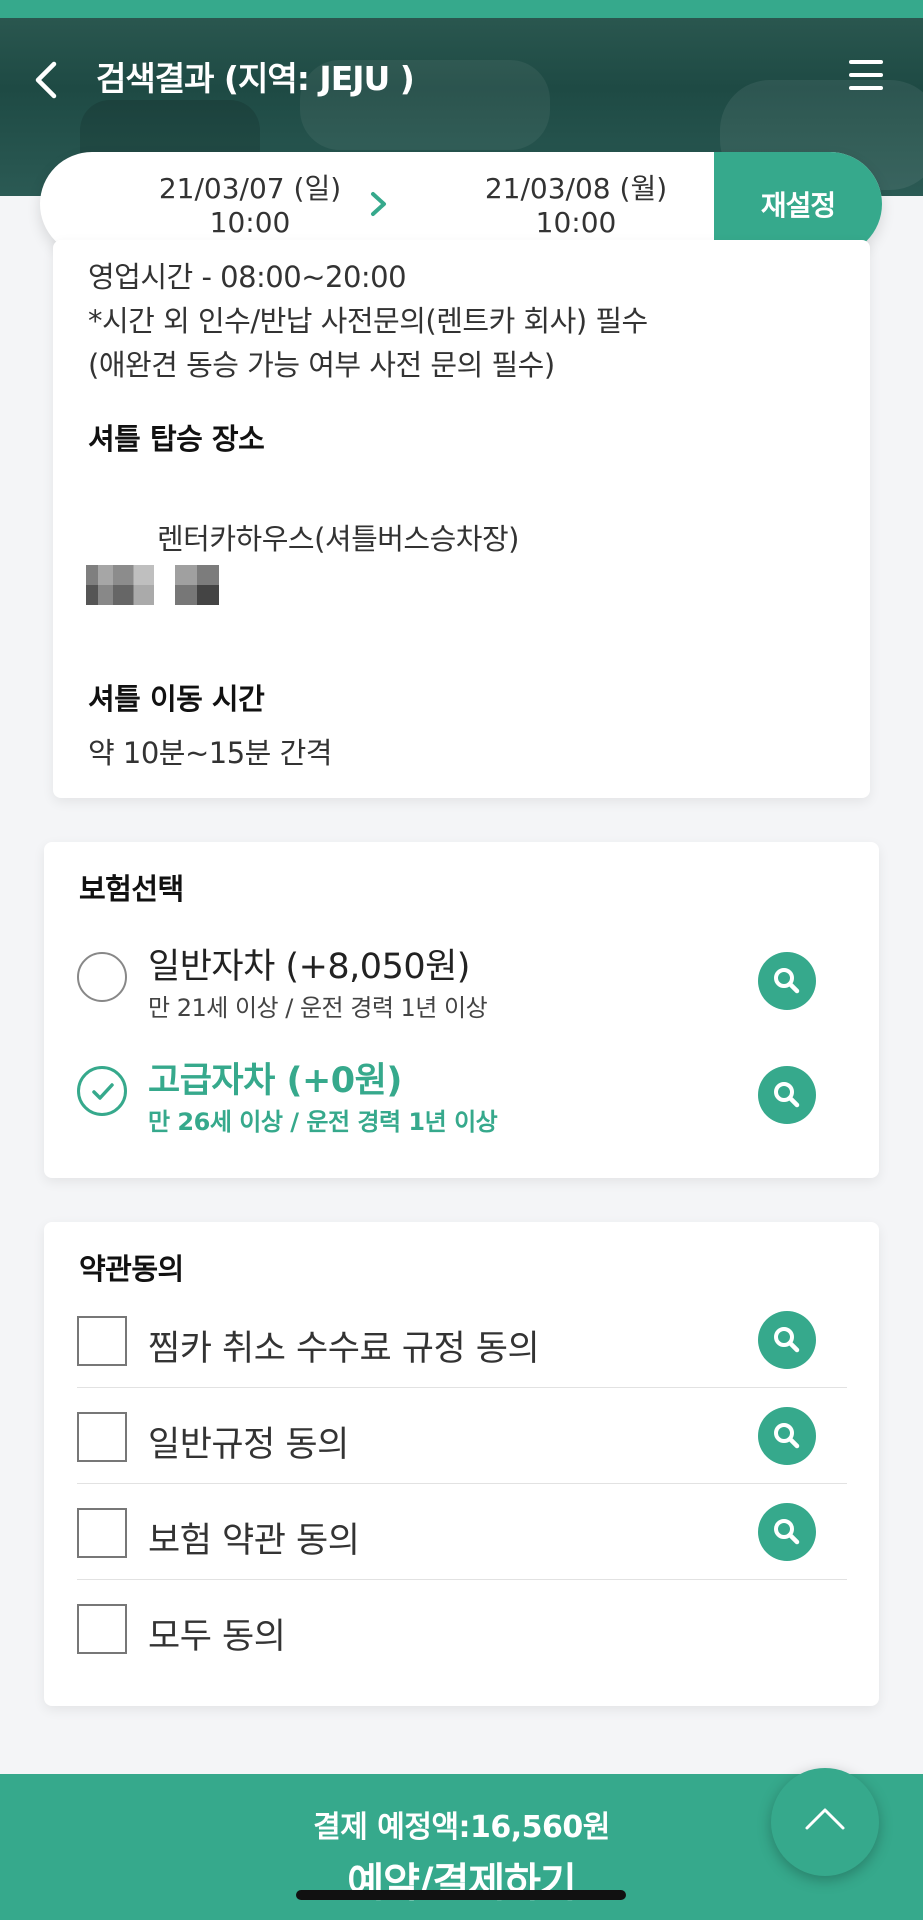 The image size is (923, 1920). What do you see at coordinates (321, 365) in the screenshot?
I see `notice-line: (애완견 동승 가능 여부 사전 문의 필수)` at bounding box center [321, 365].